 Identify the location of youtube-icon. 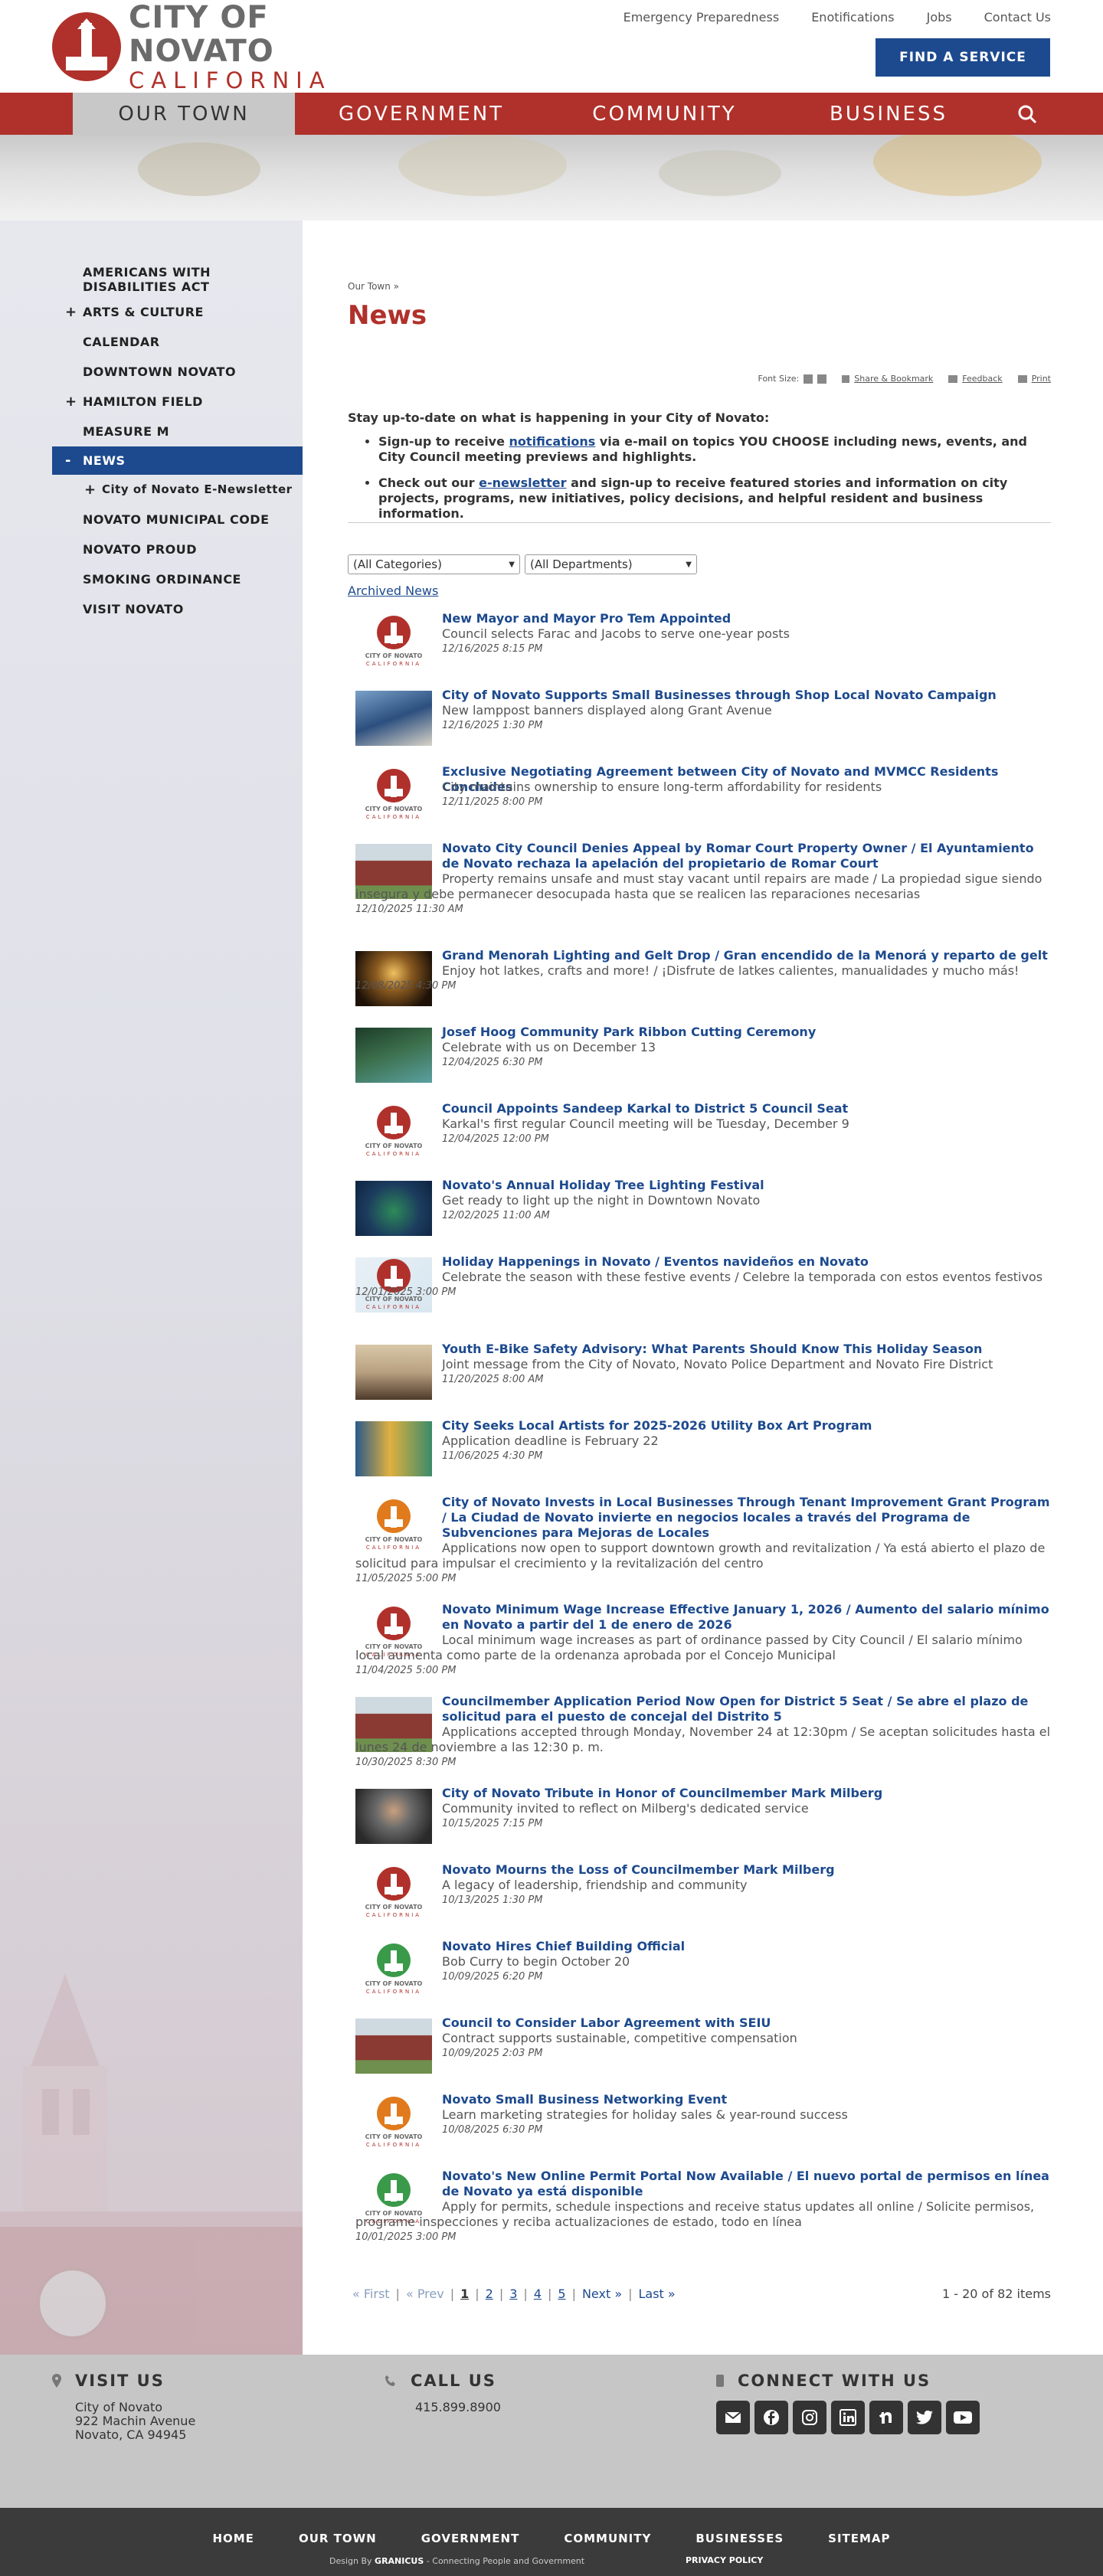
(963, 2417).